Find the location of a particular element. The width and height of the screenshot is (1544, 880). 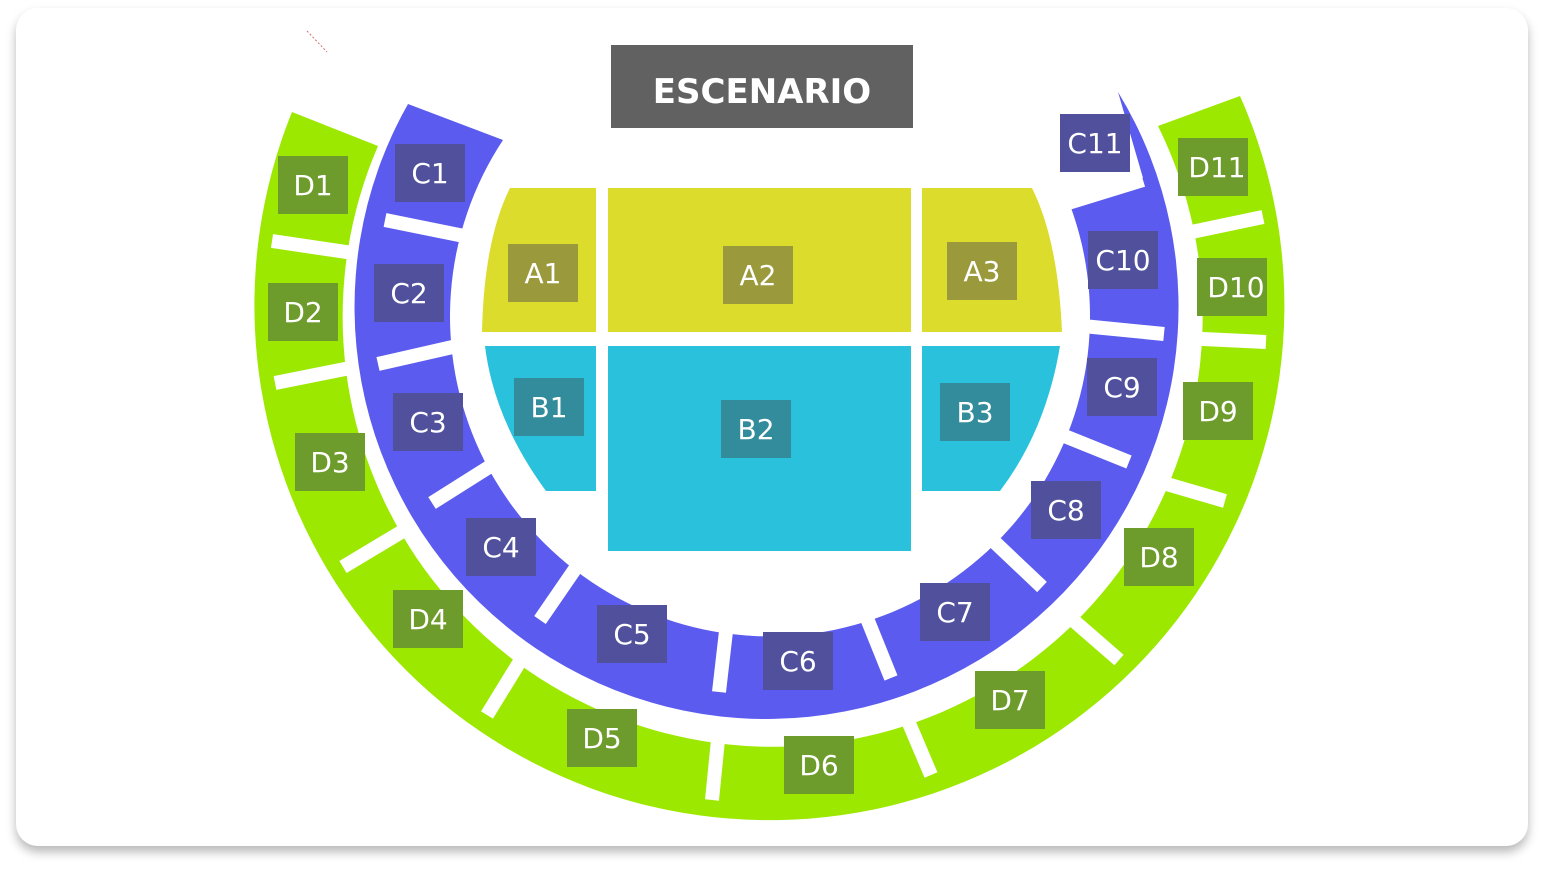

label-c9: C9 is located at coordinates (1121, 387).